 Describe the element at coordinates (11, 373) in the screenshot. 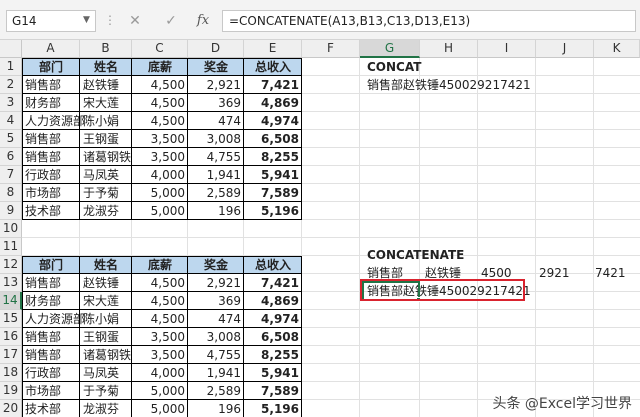

I see `row-header-18: 18` at that location.